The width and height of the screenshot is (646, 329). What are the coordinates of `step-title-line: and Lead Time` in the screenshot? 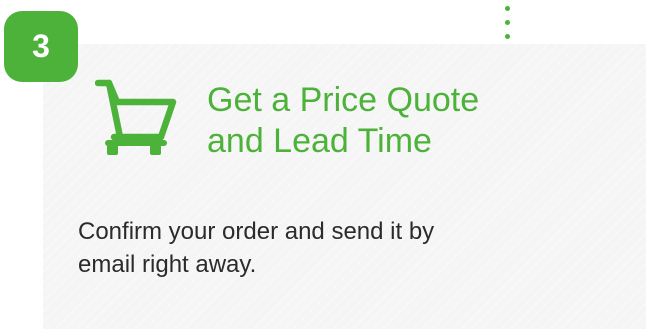 It's located at (319, 141).